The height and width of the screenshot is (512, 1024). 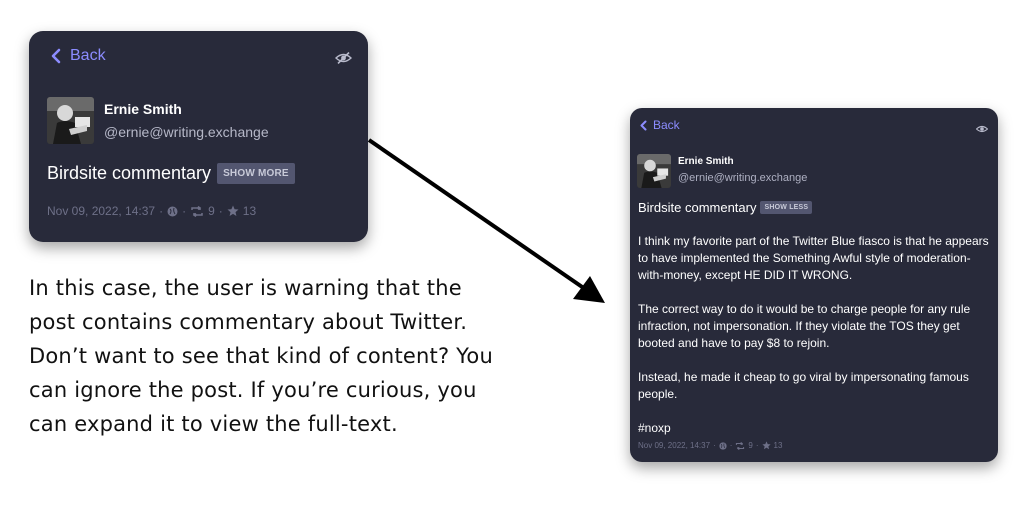 What do you see at coordinates (654, 171) in the screenshot?
I see `avatar` at bounding box center [654, 171].